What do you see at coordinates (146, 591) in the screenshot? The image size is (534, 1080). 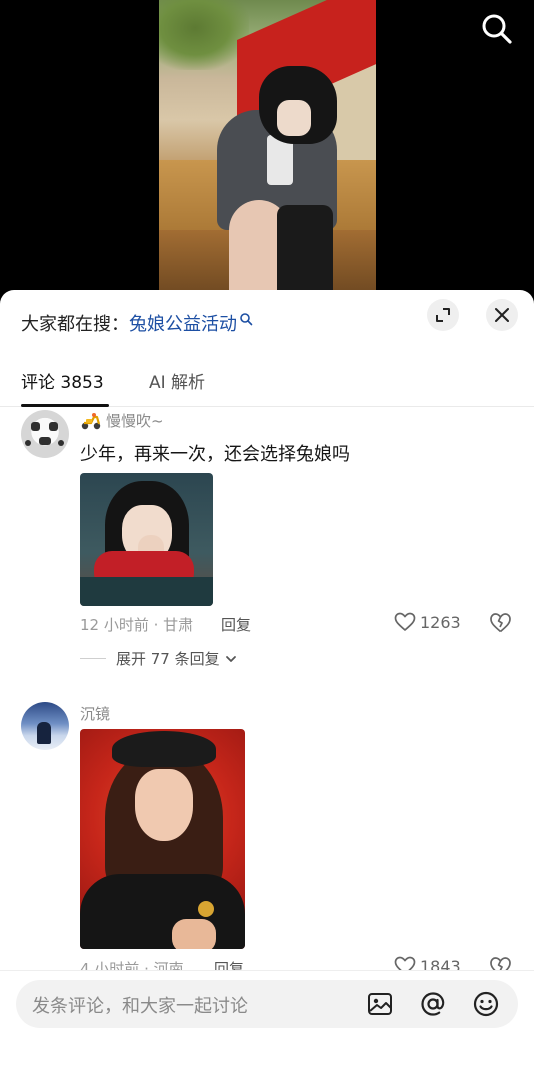 I see `photo-coat` at bounding box center [146, 591].